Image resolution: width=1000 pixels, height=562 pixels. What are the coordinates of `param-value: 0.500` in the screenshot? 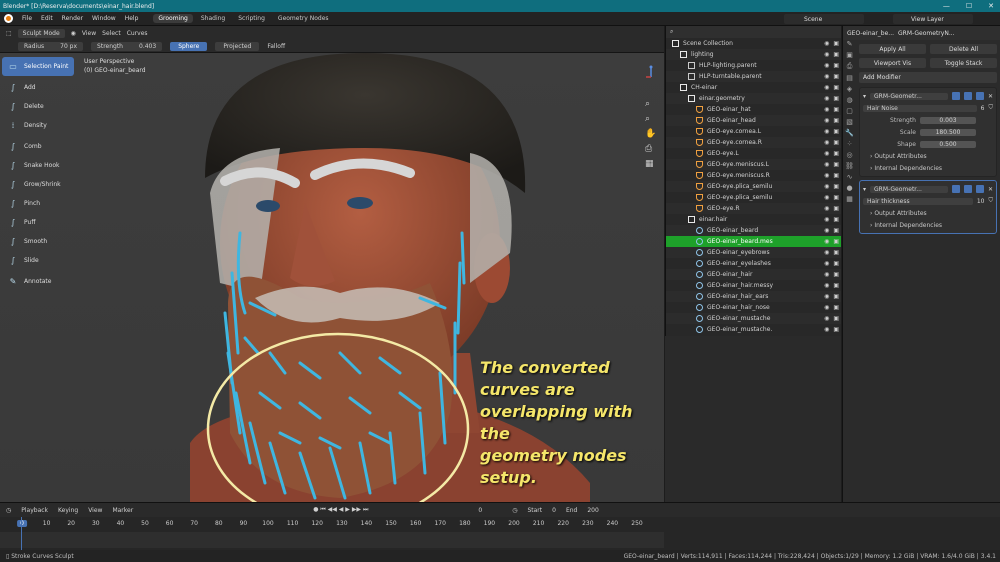 It's located at (948, 144).